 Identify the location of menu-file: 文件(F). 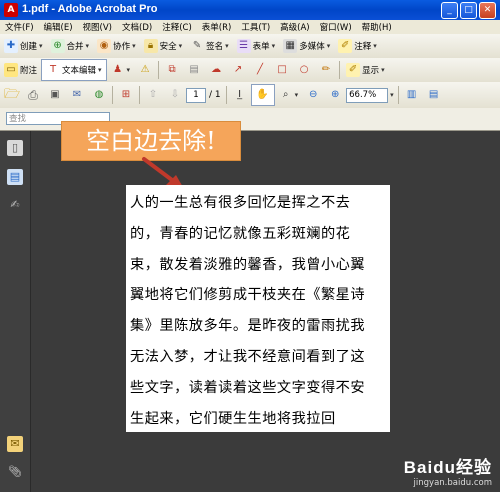
(19, 27).